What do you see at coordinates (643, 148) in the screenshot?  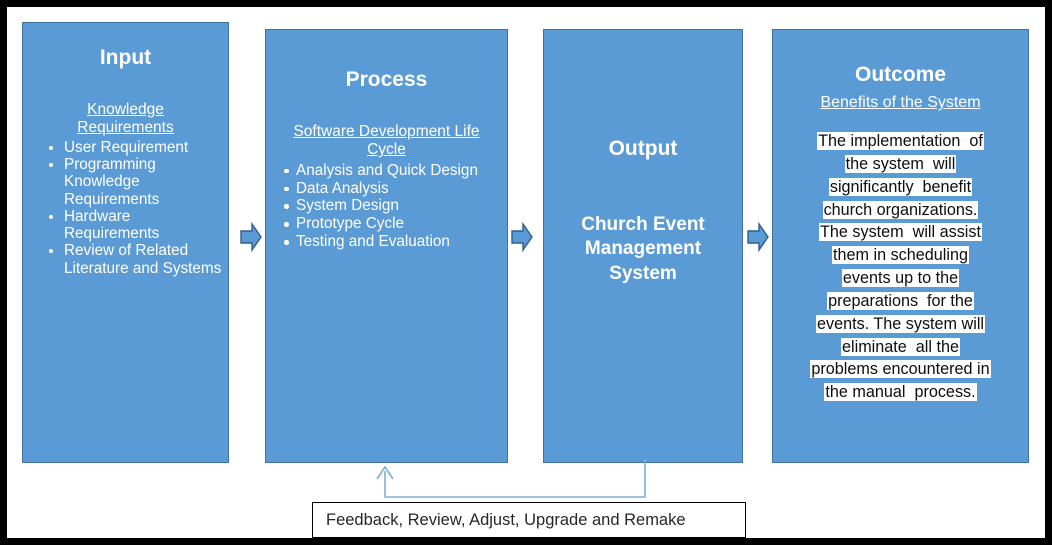 I see `output-title: Output` at bounding box center [643, 148].